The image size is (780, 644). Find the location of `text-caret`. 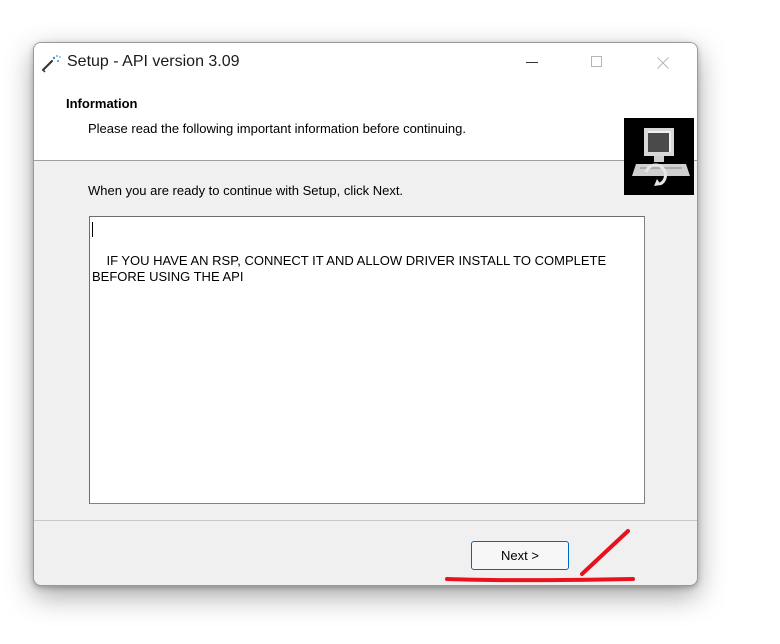

text-caret is located at coordinates (92, 229).